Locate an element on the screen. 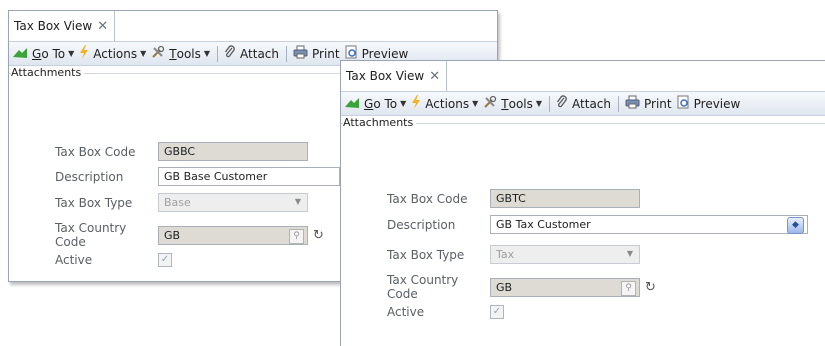 The width and height of the screenshot is (825, 346). printer-icon is located at coordinates (300, 53).